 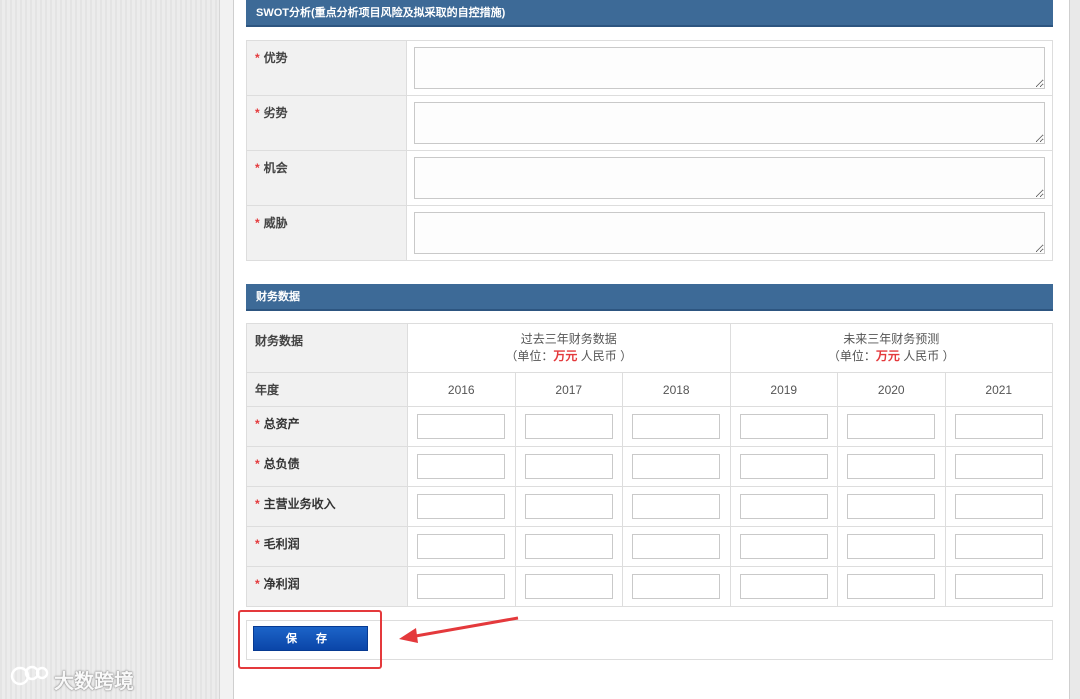 I want to click on swot-label: 优势, so click(x=275, y=58).